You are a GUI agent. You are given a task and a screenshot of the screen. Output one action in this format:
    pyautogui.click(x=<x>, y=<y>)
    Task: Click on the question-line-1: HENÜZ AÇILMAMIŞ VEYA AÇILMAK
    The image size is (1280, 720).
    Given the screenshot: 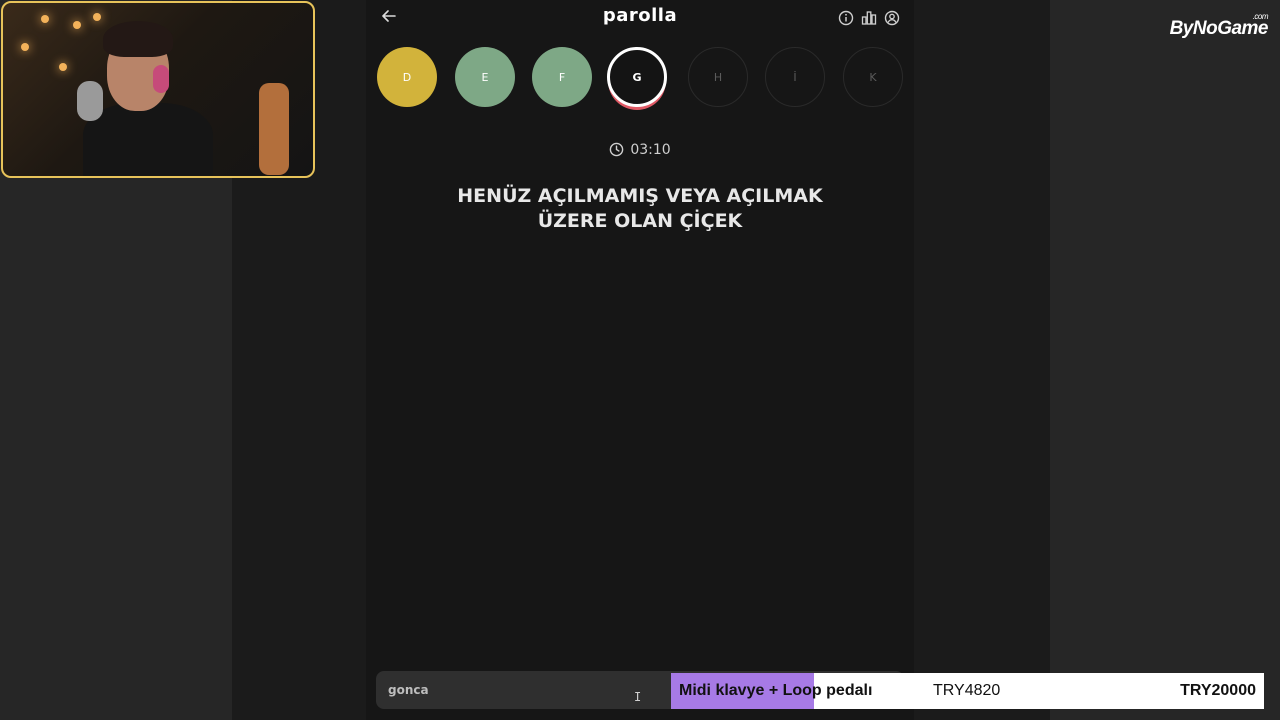 What is the action you would take?
    pyautogui.click(x=640, y=196)
    